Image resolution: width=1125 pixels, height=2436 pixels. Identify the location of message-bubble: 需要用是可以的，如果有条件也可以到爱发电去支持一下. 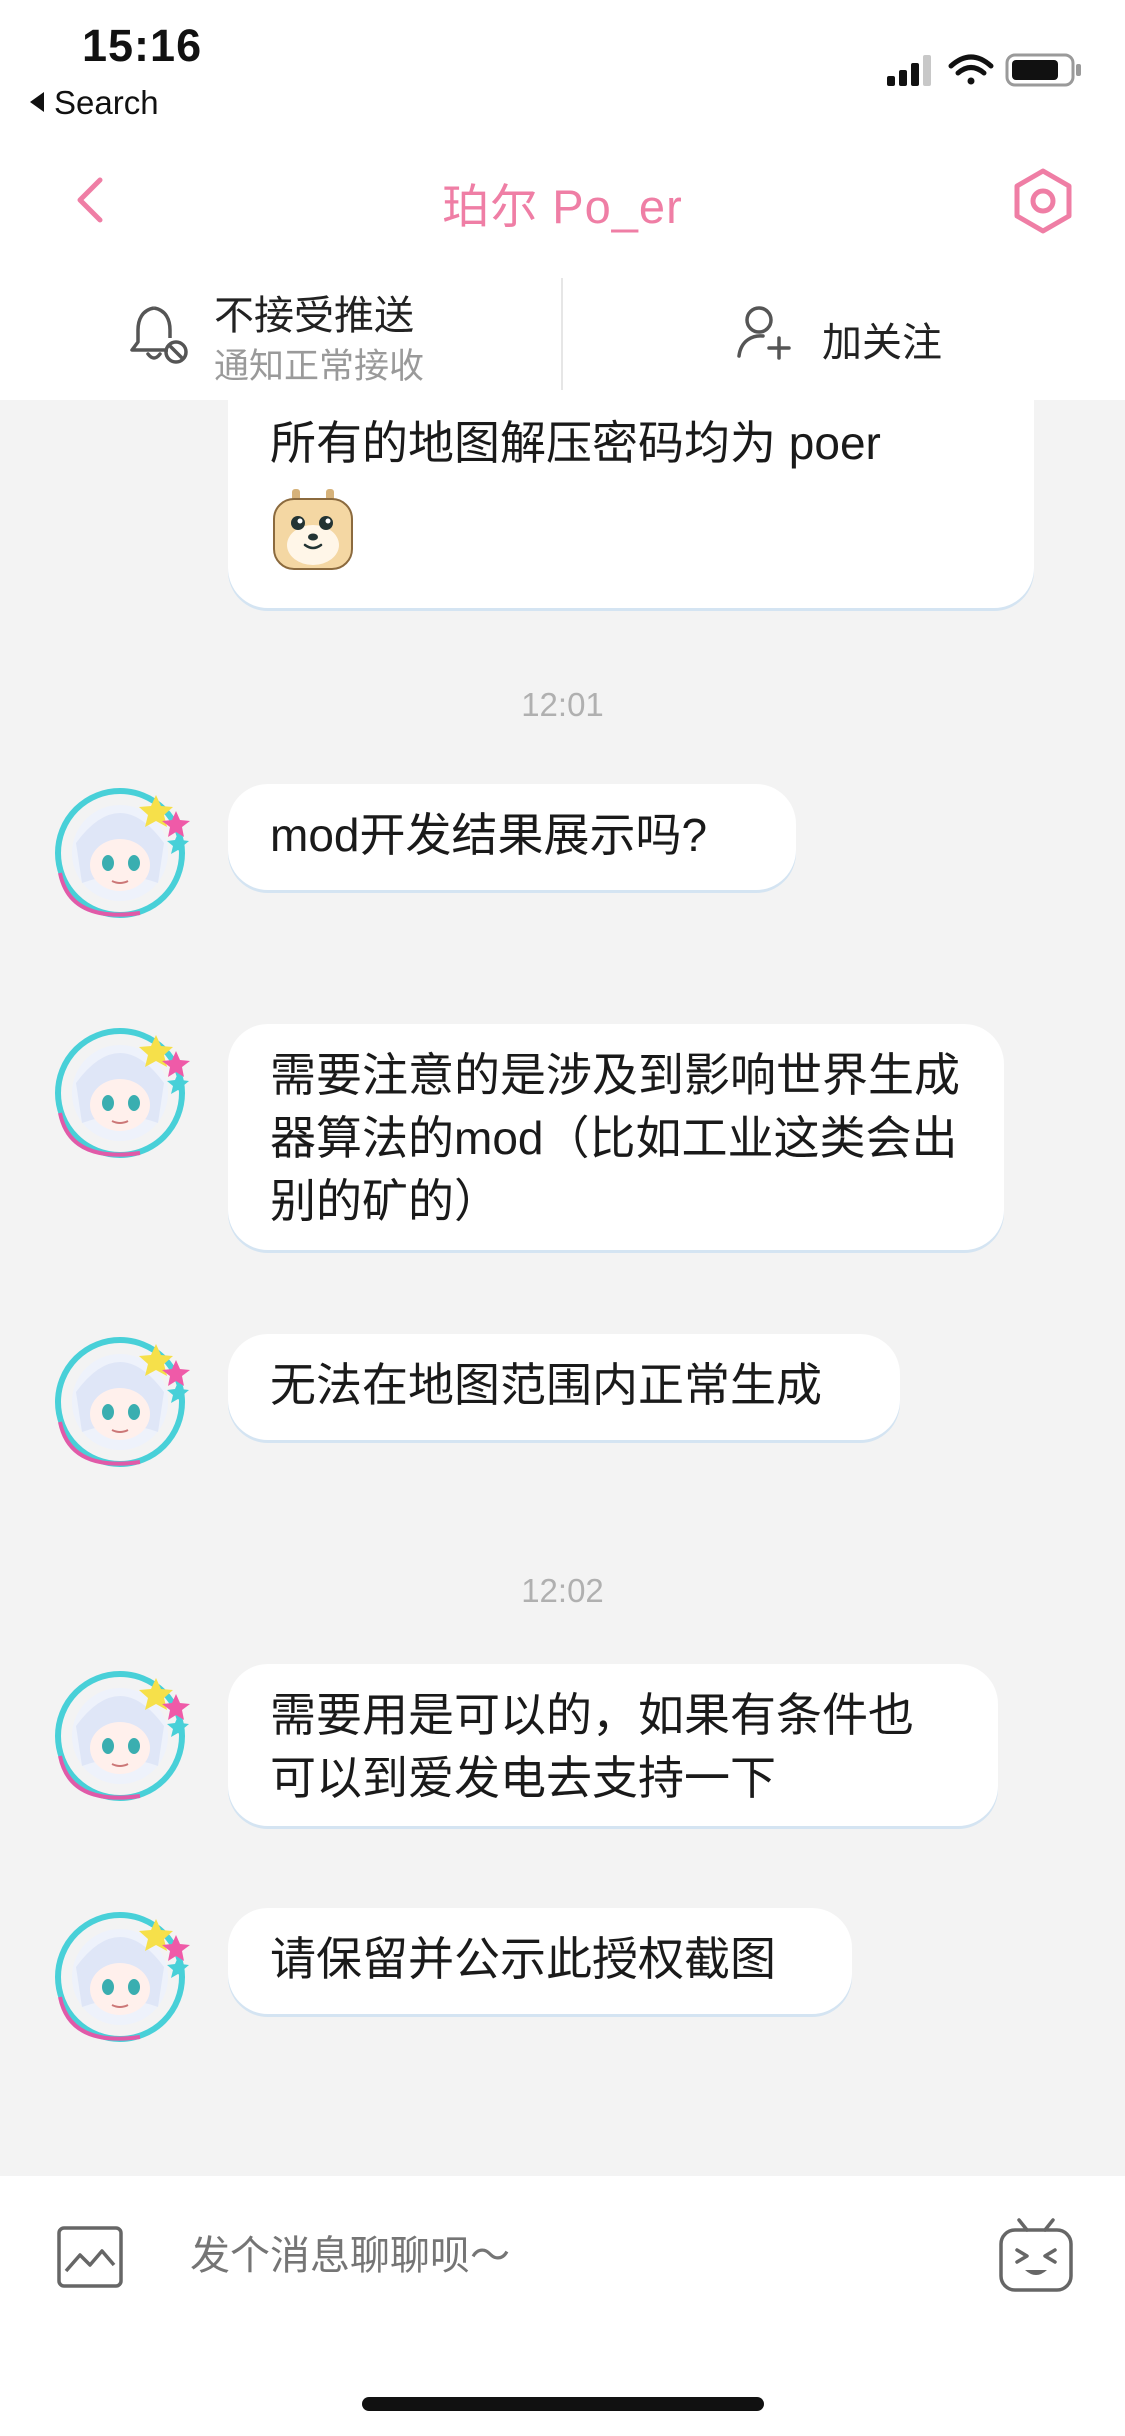
(613, 1745).